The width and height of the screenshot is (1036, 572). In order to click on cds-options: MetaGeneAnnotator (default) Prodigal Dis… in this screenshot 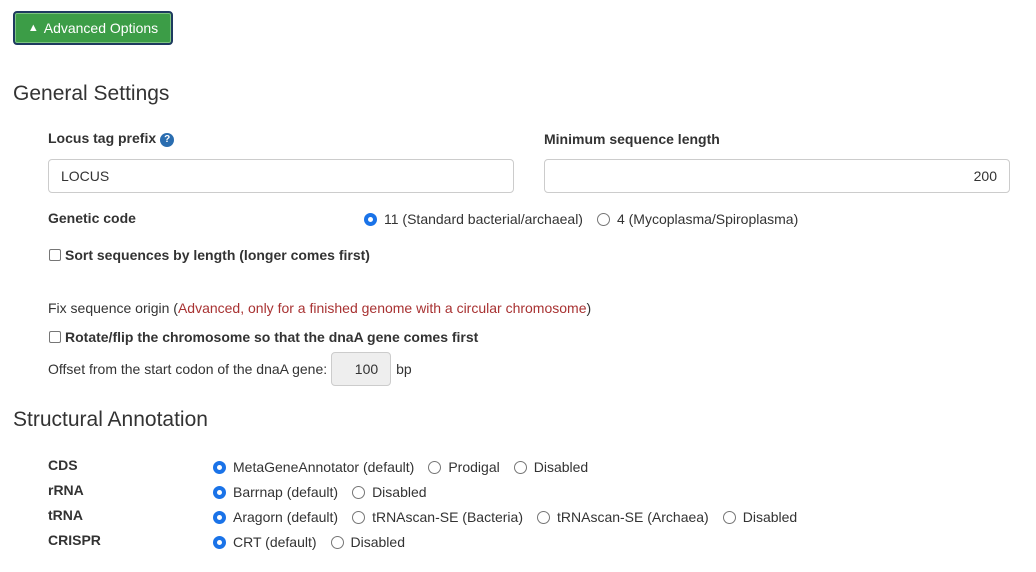, I will do `click(407, 467)`.